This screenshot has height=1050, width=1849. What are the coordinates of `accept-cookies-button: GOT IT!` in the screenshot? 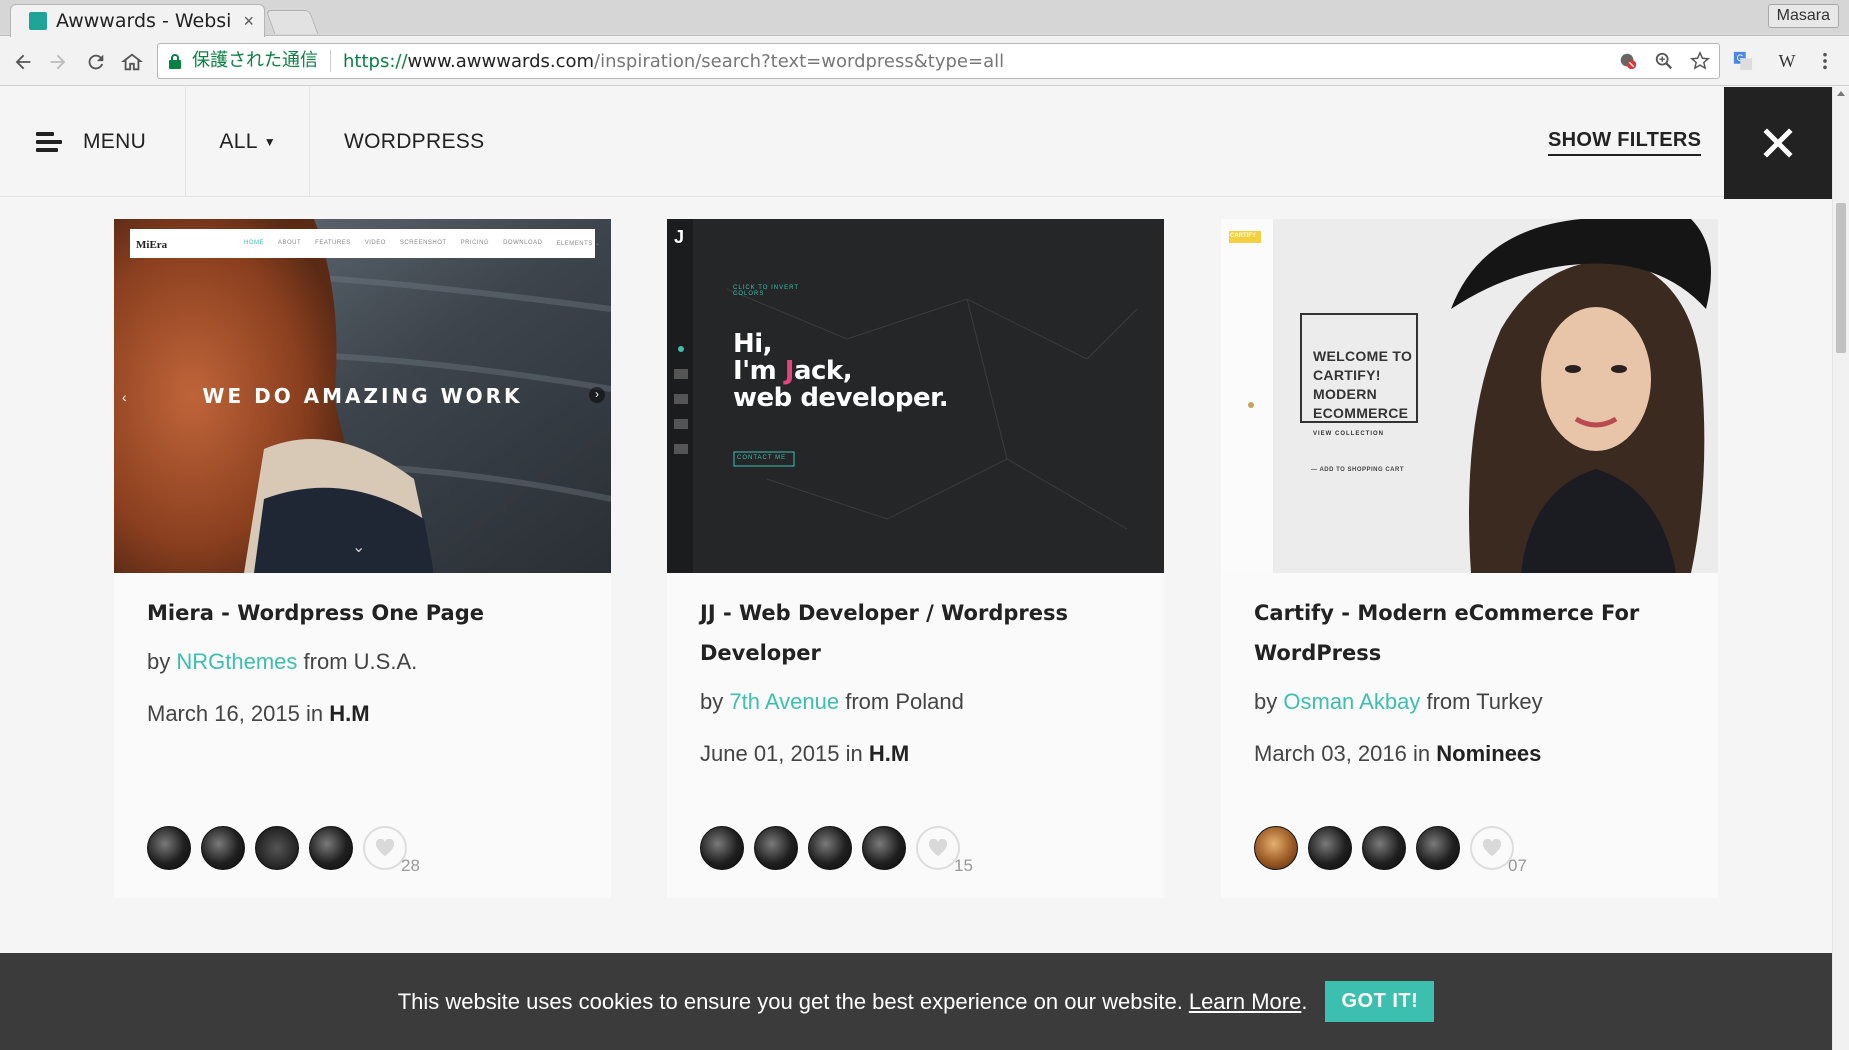 It's located at (1380, 1001).